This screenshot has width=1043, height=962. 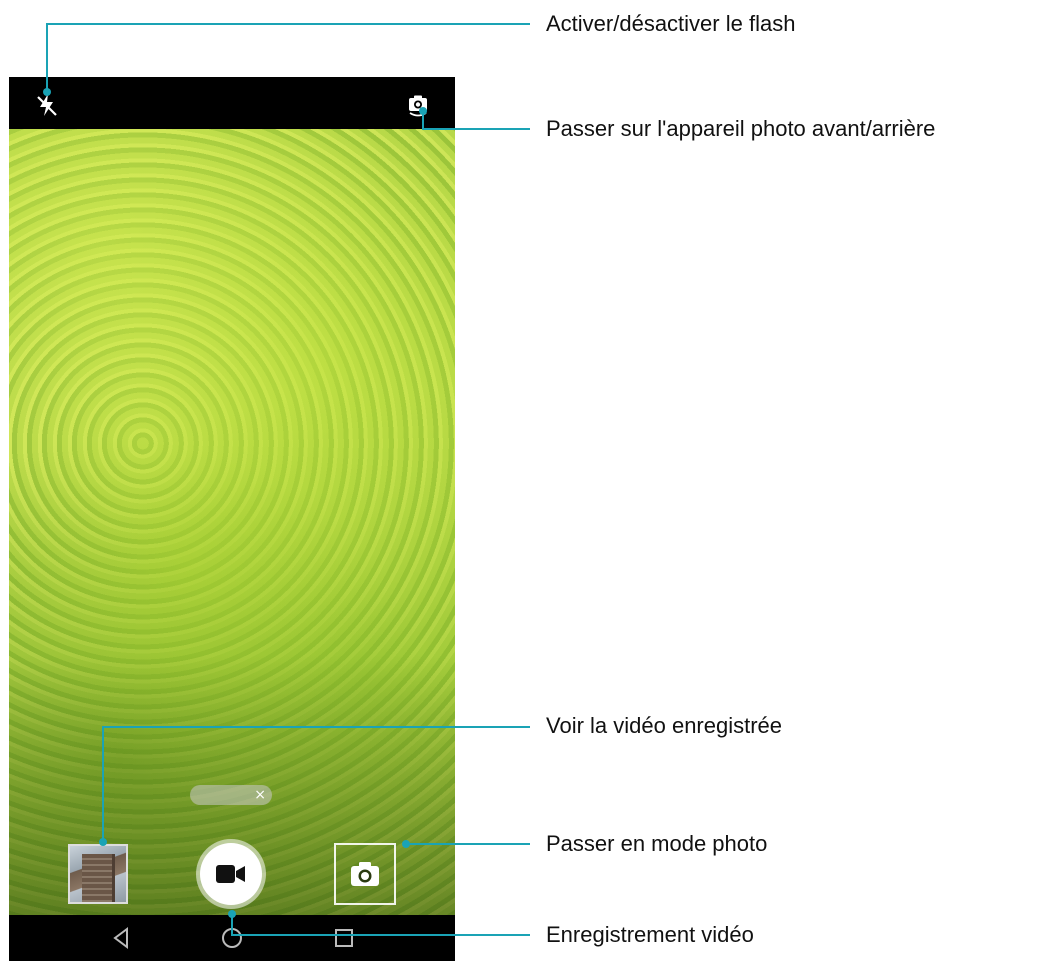 What do you see at coordinates (650, 934) in the screenshot?
I see `callout-record: Enregistrement vidéo` at bounding box center [650, 934].